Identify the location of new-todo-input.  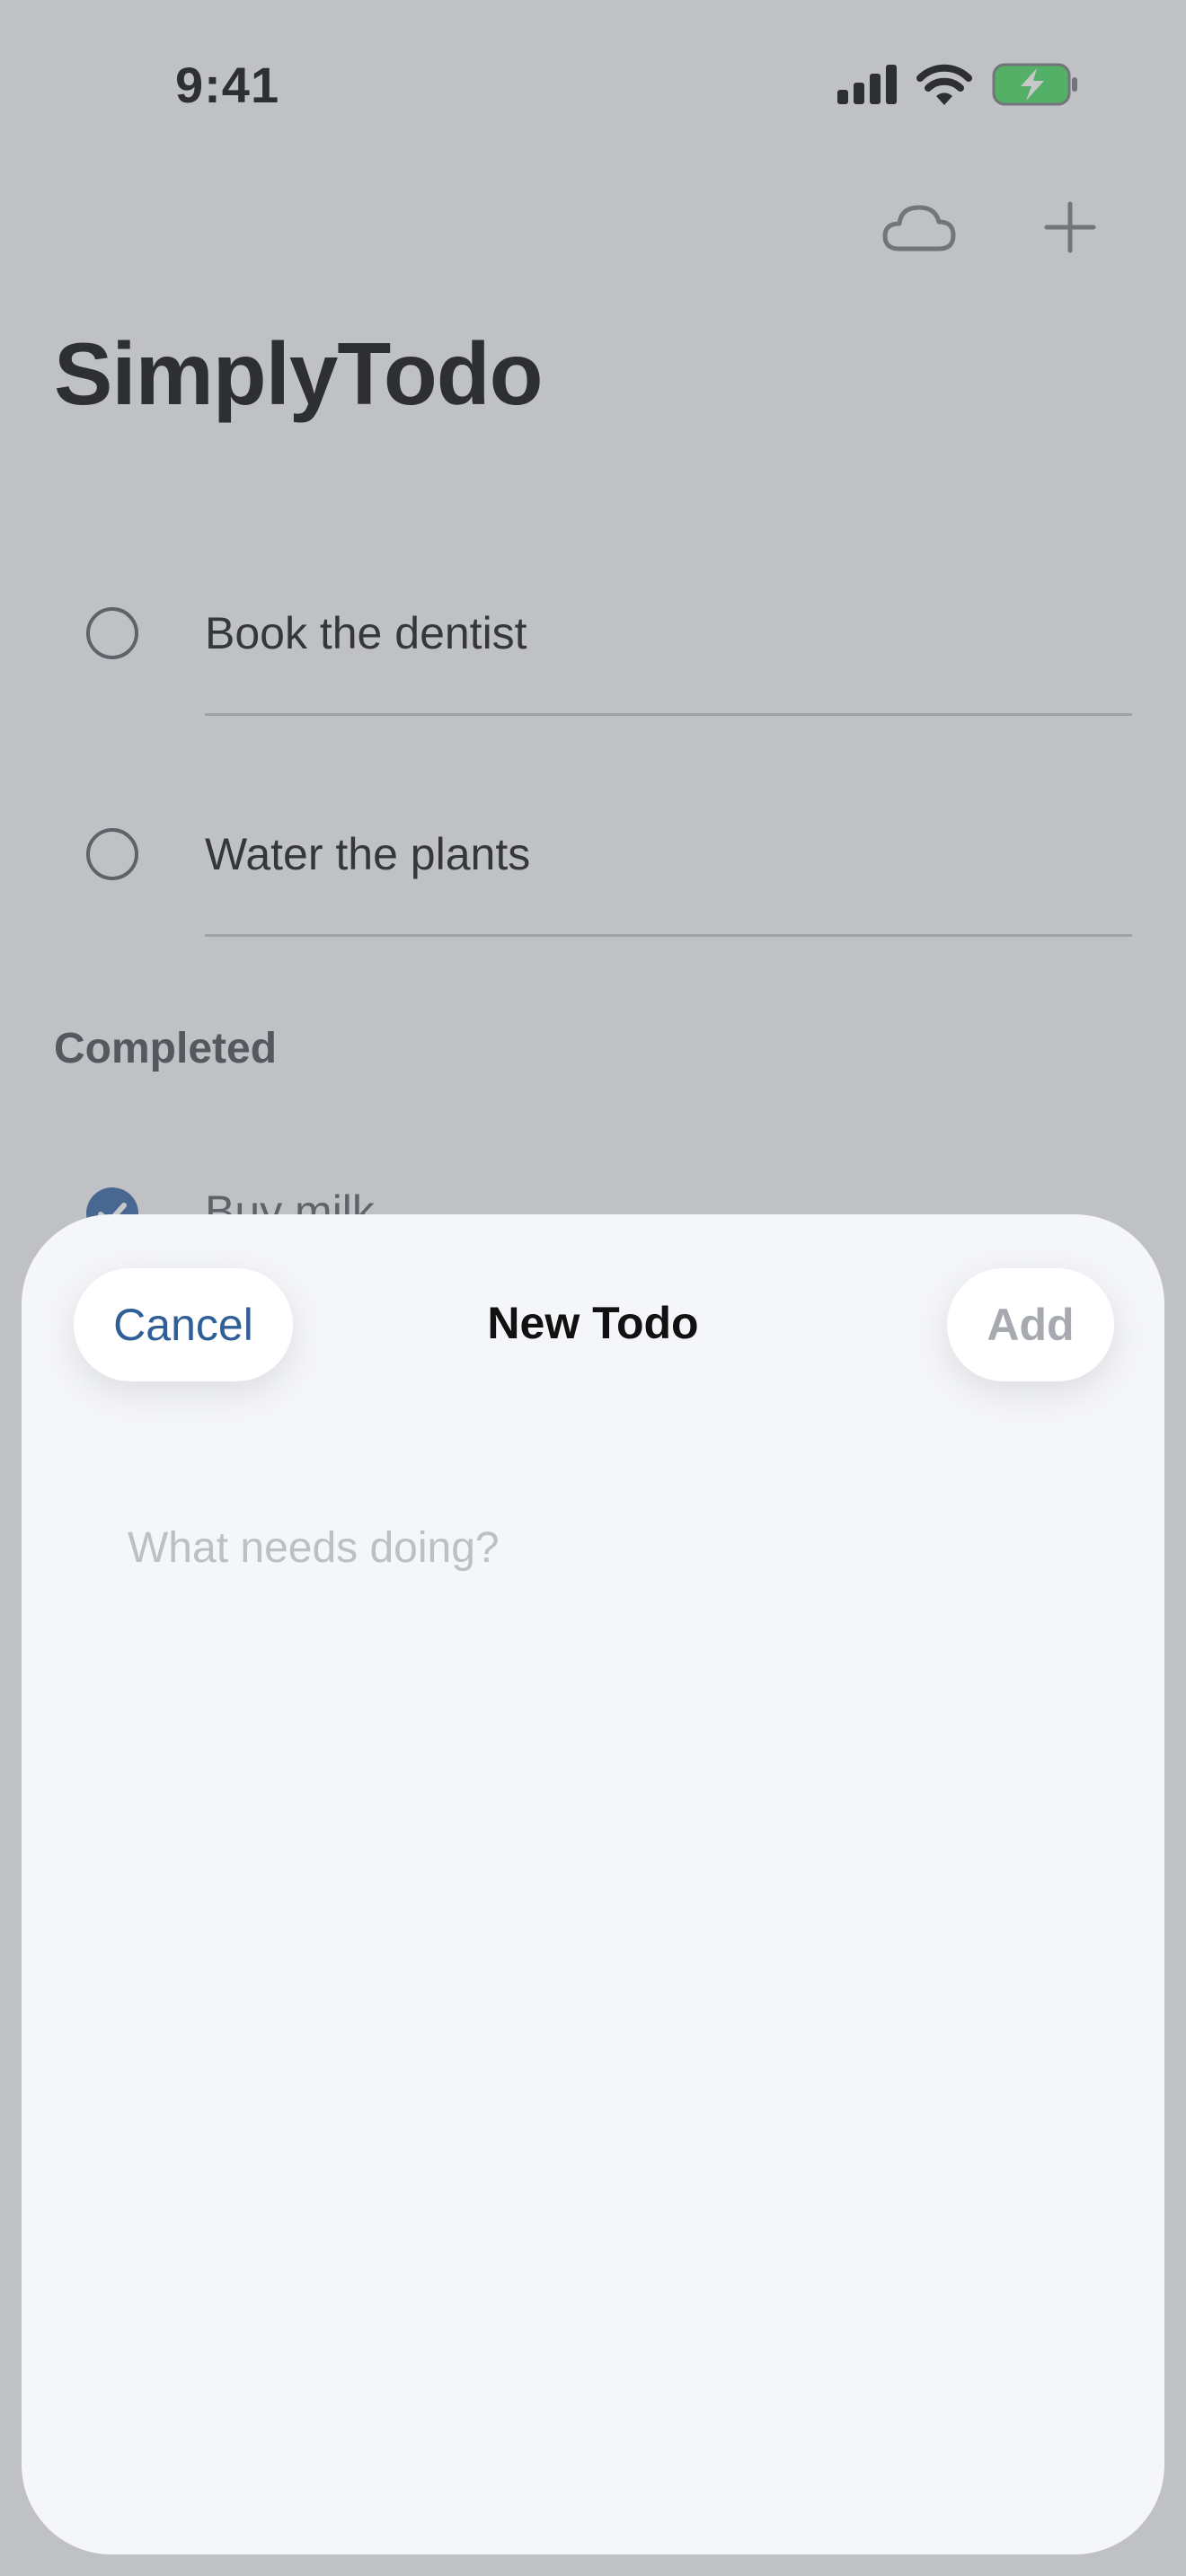
(595, 1547).